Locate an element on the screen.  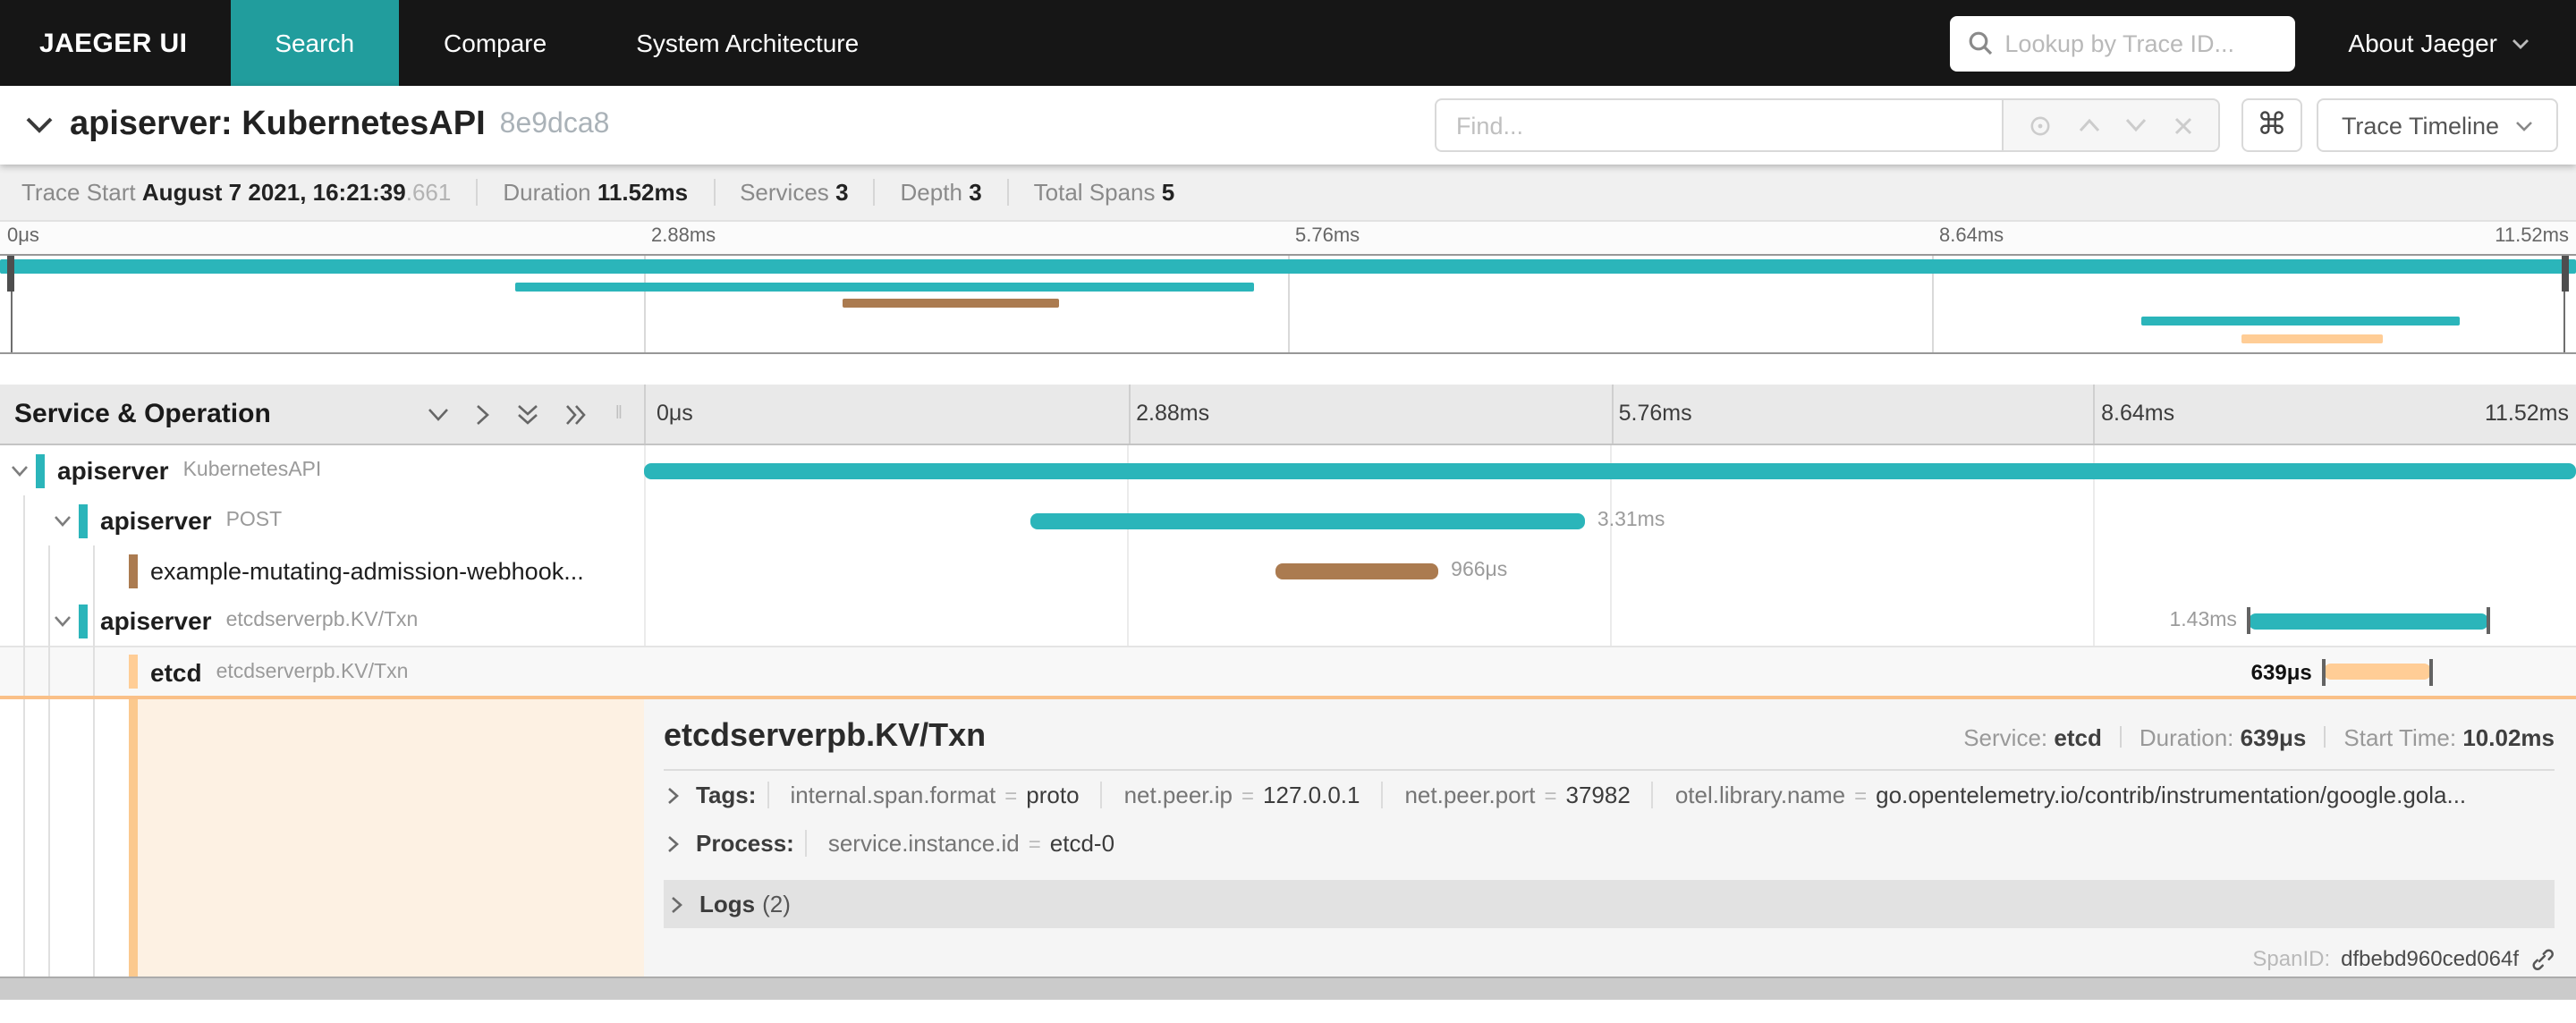
span-row-apiserver-etcd-txn: apiserver etcdserverpb.KV/Txn 1.43ms is located at coordinates (1288, 621).